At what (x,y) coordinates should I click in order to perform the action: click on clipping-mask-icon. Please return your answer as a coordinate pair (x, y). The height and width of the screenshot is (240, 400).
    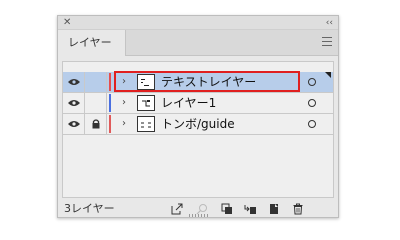
    Looking at the image, I should click on (227, 209).